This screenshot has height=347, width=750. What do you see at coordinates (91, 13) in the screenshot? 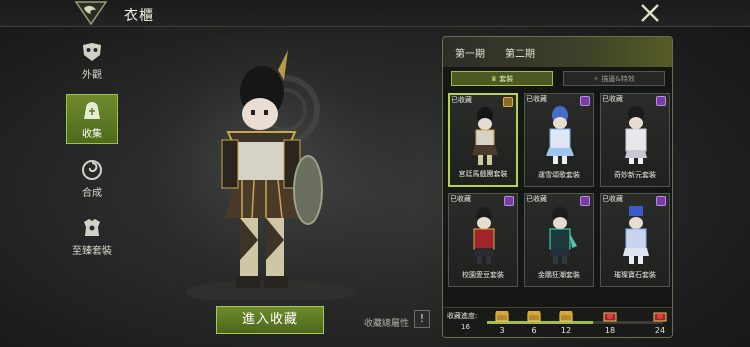
I see `dragon-emblem-icon` at bounding box center [91, 13].